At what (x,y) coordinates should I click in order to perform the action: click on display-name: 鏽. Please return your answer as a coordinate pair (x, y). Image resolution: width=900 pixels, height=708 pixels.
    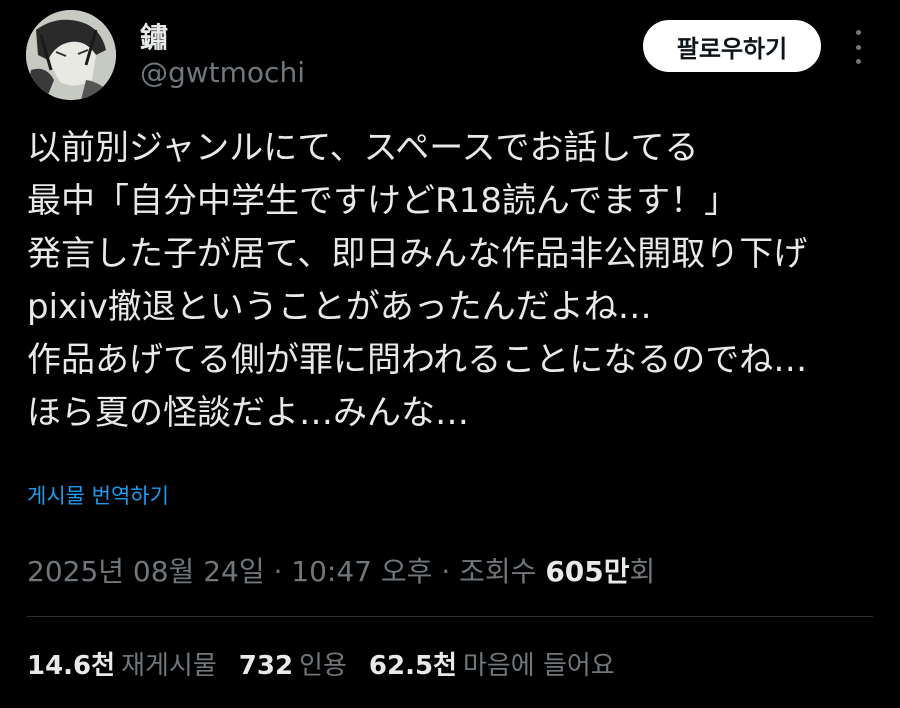
    Looking at the image, I should click on (154, 36).